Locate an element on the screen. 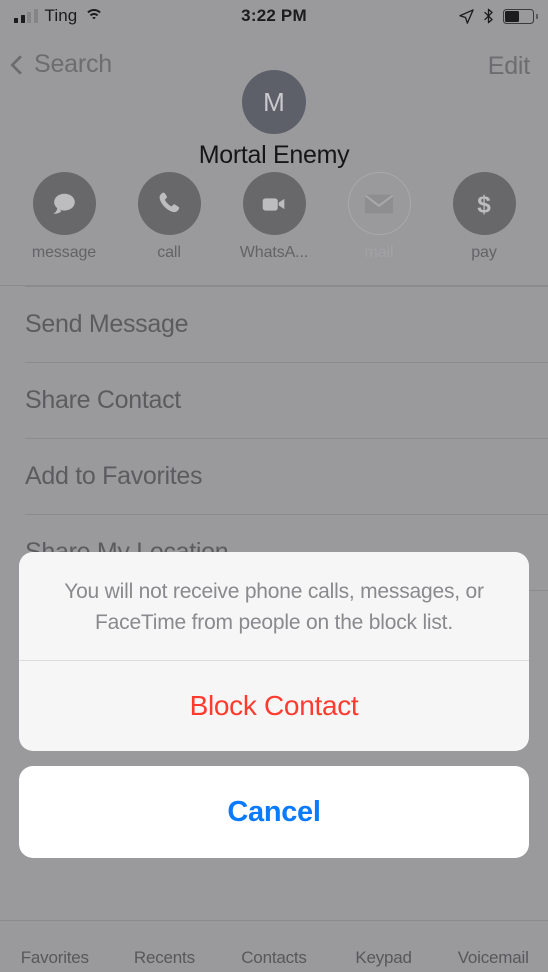  list-item-label: Share Contact is located at coordinates (103, 399).